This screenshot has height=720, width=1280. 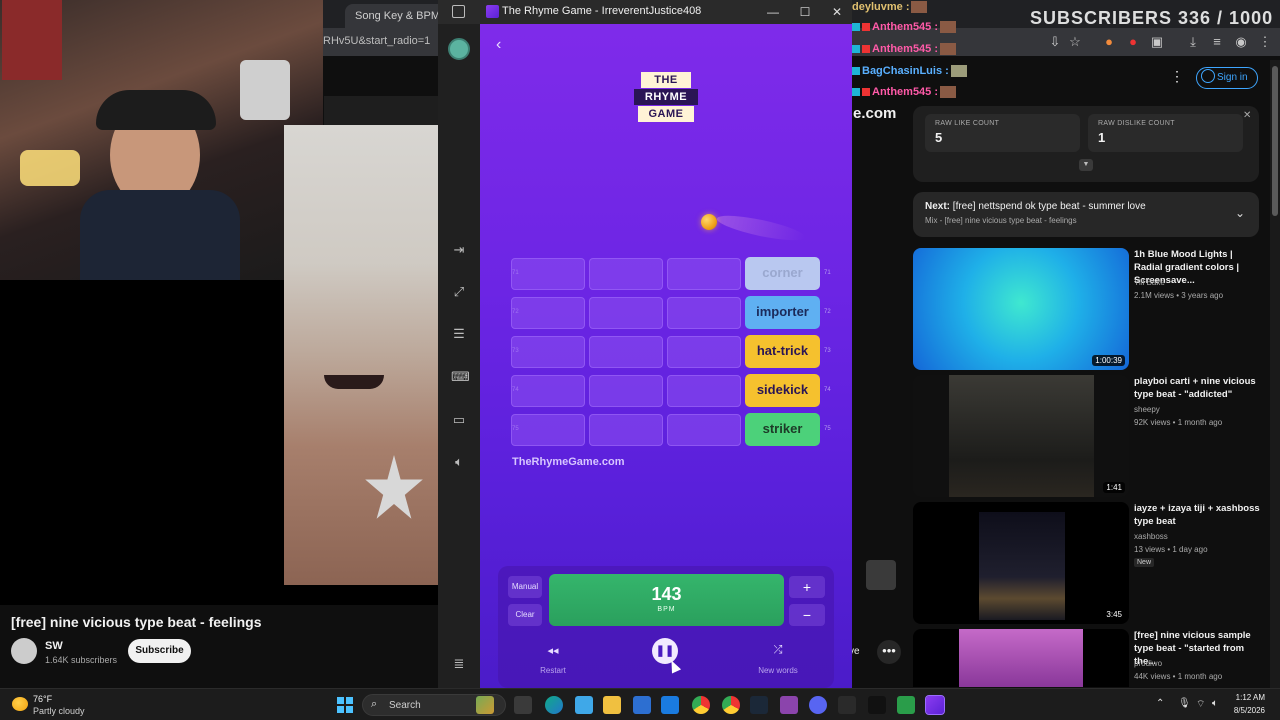 What do you see at coordinates (54, 646) in the screenshot?
I see `channel-name: SW` at bounding box center [54, 646].